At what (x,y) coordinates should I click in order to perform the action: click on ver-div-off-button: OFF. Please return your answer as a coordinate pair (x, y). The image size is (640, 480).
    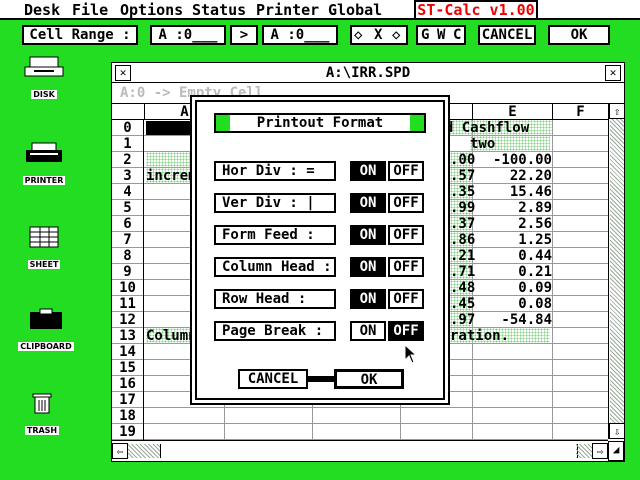
    Looking at the image, I should click on (406, 203).